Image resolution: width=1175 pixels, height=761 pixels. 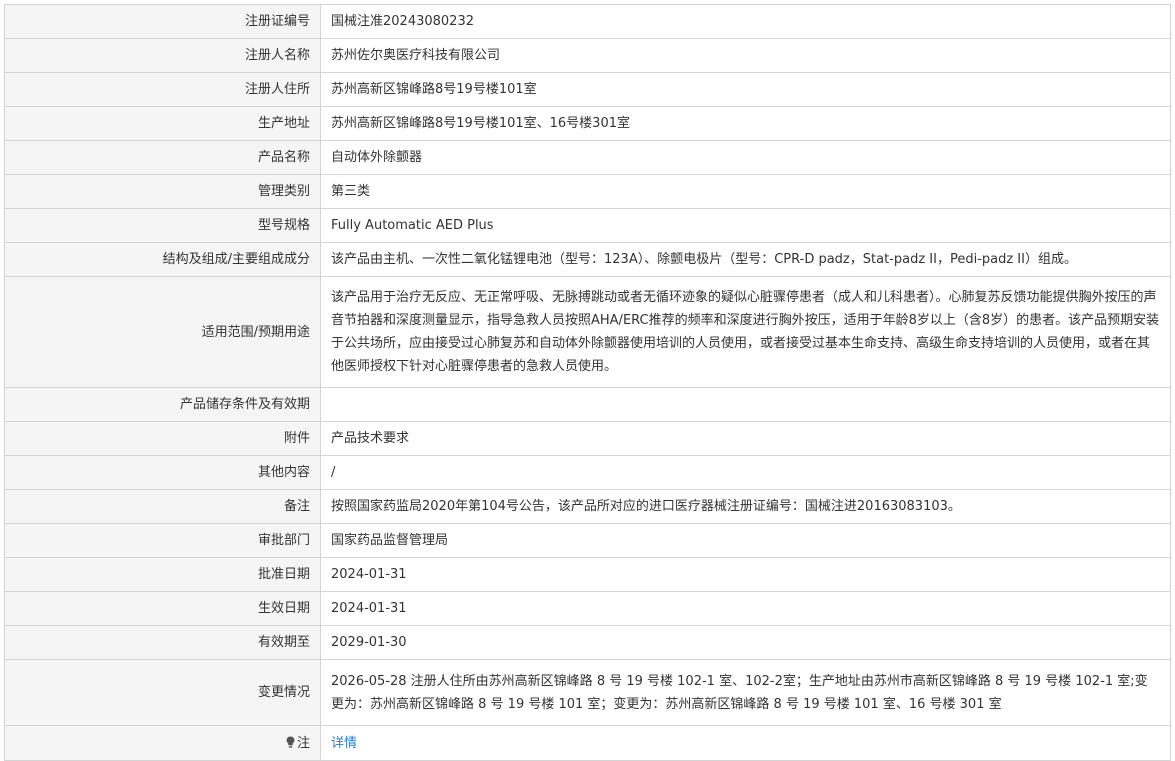 I want to click on row-value: 苏州佐尔奥医疗科技有限公司, so click(x=745, y=55).